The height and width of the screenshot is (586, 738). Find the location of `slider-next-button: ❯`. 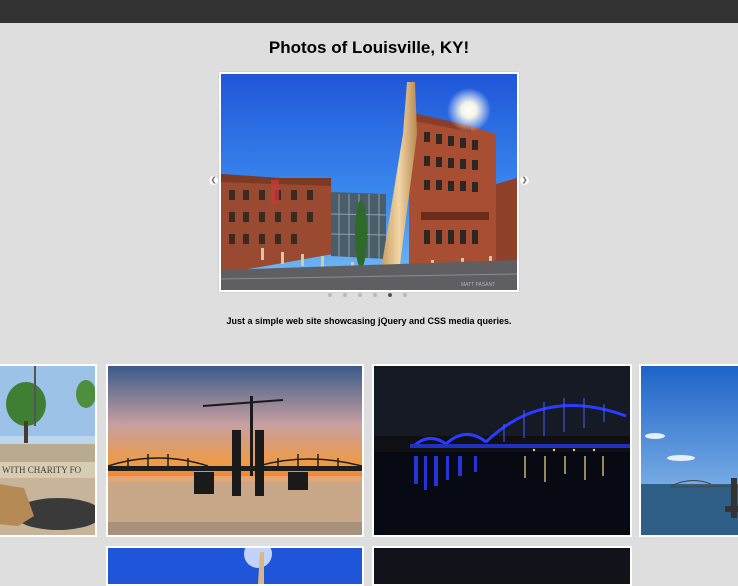

slider-next-button: ❯ is located at coordinates (524, 180).